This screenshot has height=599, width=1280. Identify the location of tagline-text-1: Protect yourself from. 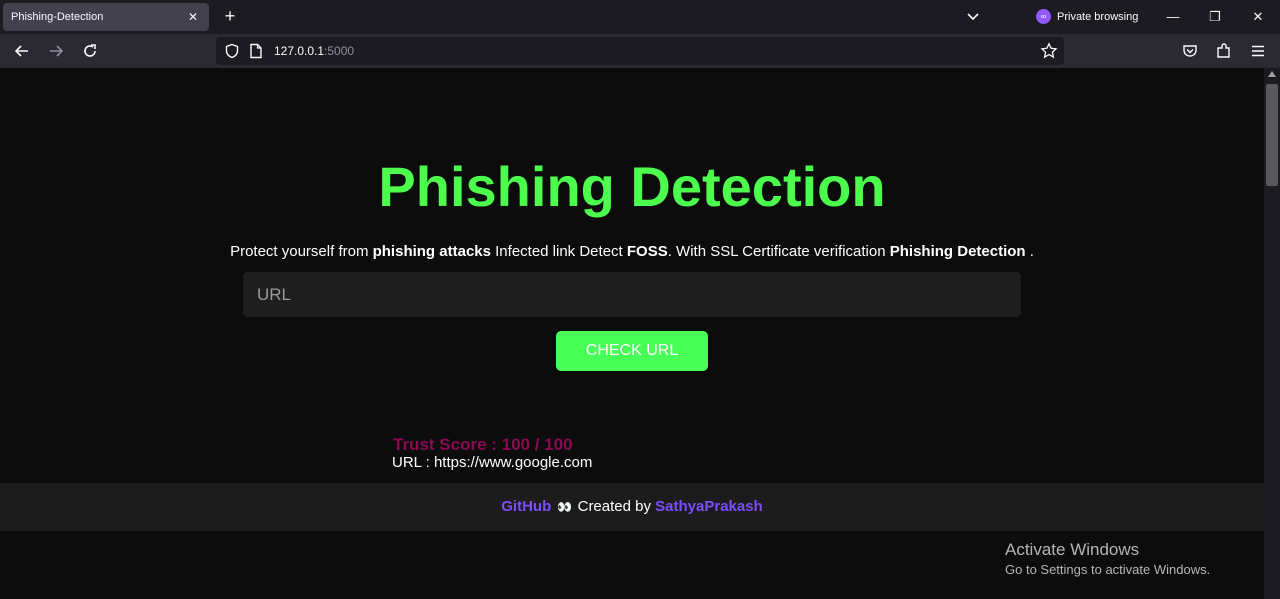
(301, 251).